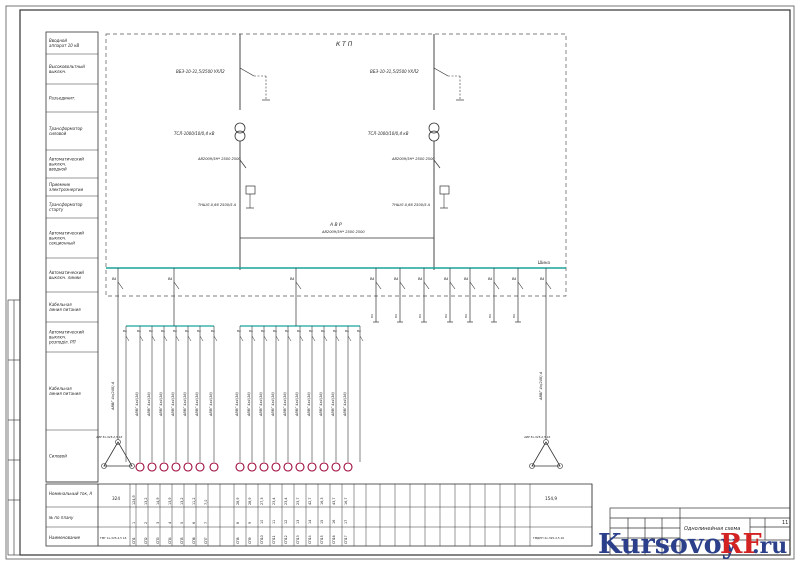 The image size is (800, 565). Describe the element at coordinates (61, 517) in the screenshot. I see `bottom-label-plan: № по плану` at that location.